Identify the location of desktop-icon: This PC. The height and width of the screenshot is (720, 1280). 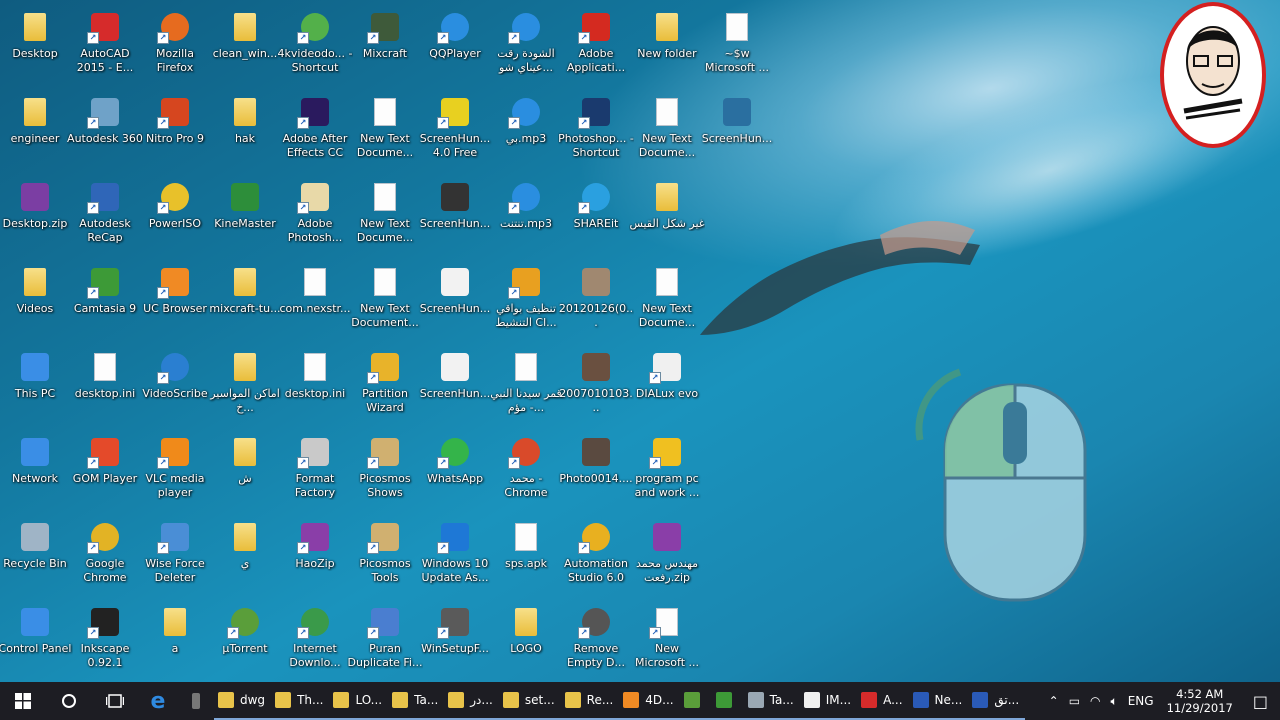
(35, 385).